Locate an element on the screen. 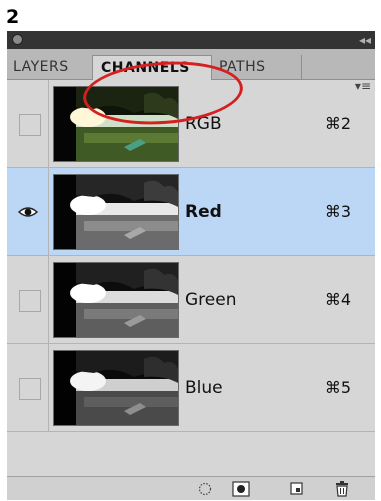 The image size is (381, 501). mask-icon is located at coordinates (241, 489).